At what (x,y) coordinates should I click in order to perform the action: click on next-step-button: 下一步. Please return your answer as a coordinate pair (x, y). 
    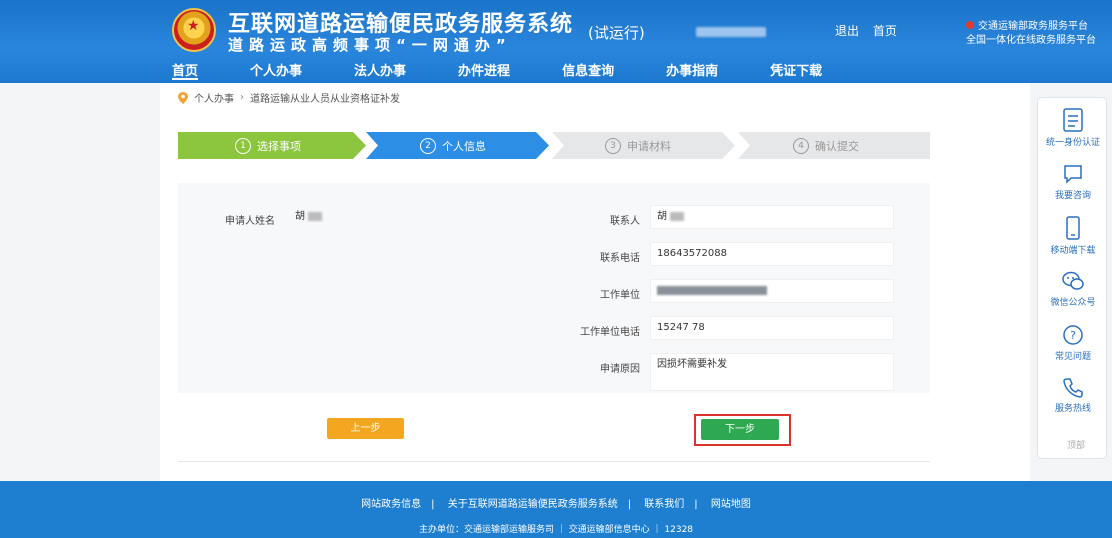
    Looking at the image, I should click on (740, 429).